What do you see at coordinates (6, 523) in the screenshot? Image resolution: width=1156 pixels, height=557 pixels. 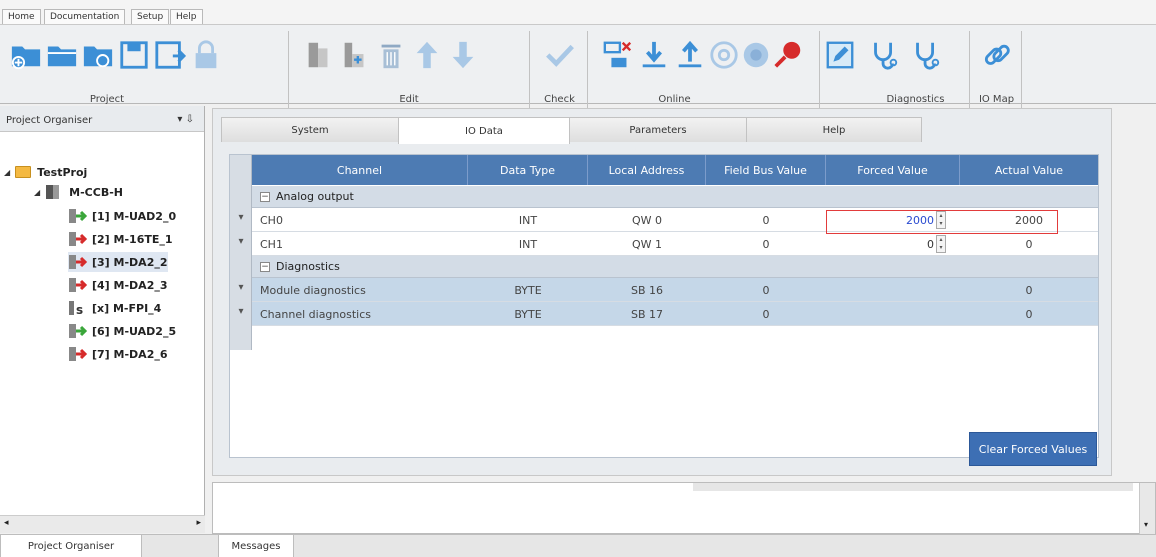 I see `scroll-left-icon: ◂` at bounding box center [6, 523].